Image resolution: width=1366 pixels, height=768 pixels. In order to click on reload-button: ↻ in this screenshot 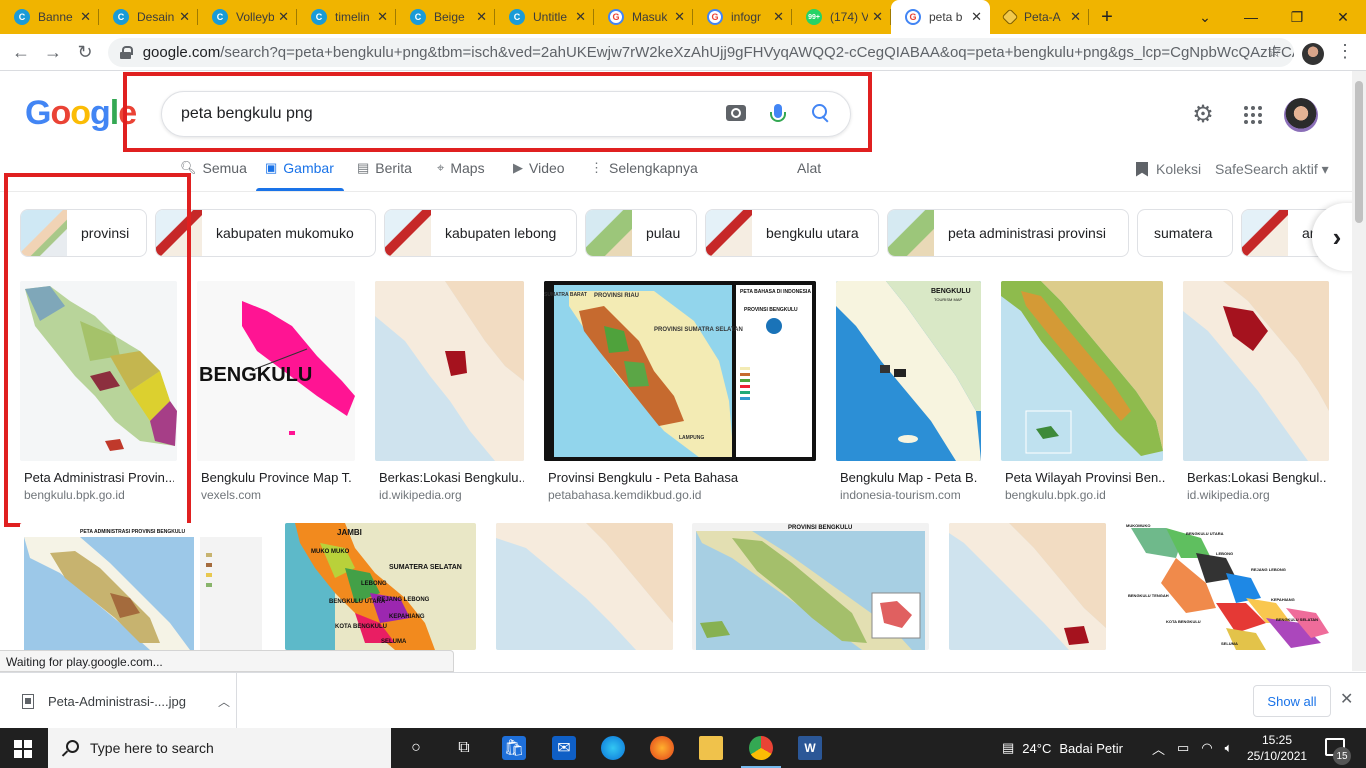, I will do `click(85, 52)`.